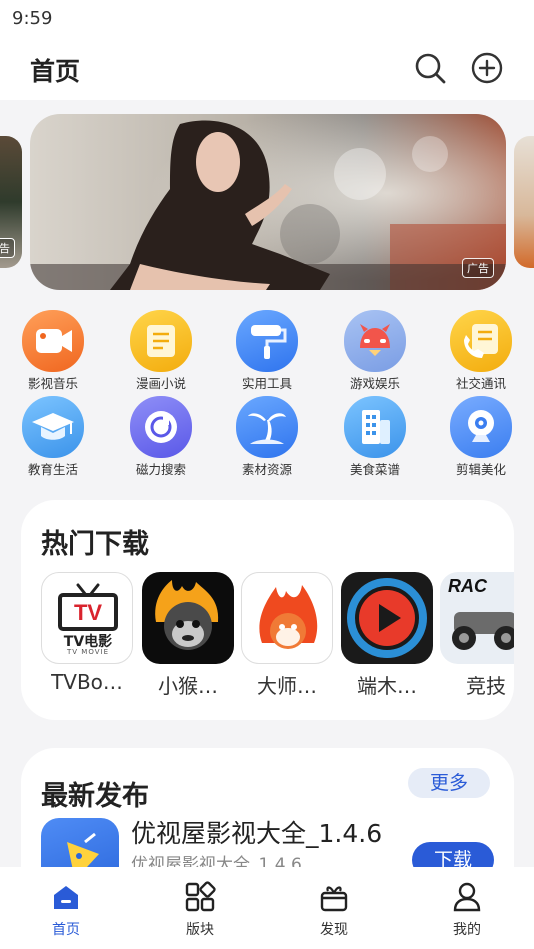  Describe the element at coordinates (374, 469) in the screenshot. I see `category-label: 美食菜谱` at that location.